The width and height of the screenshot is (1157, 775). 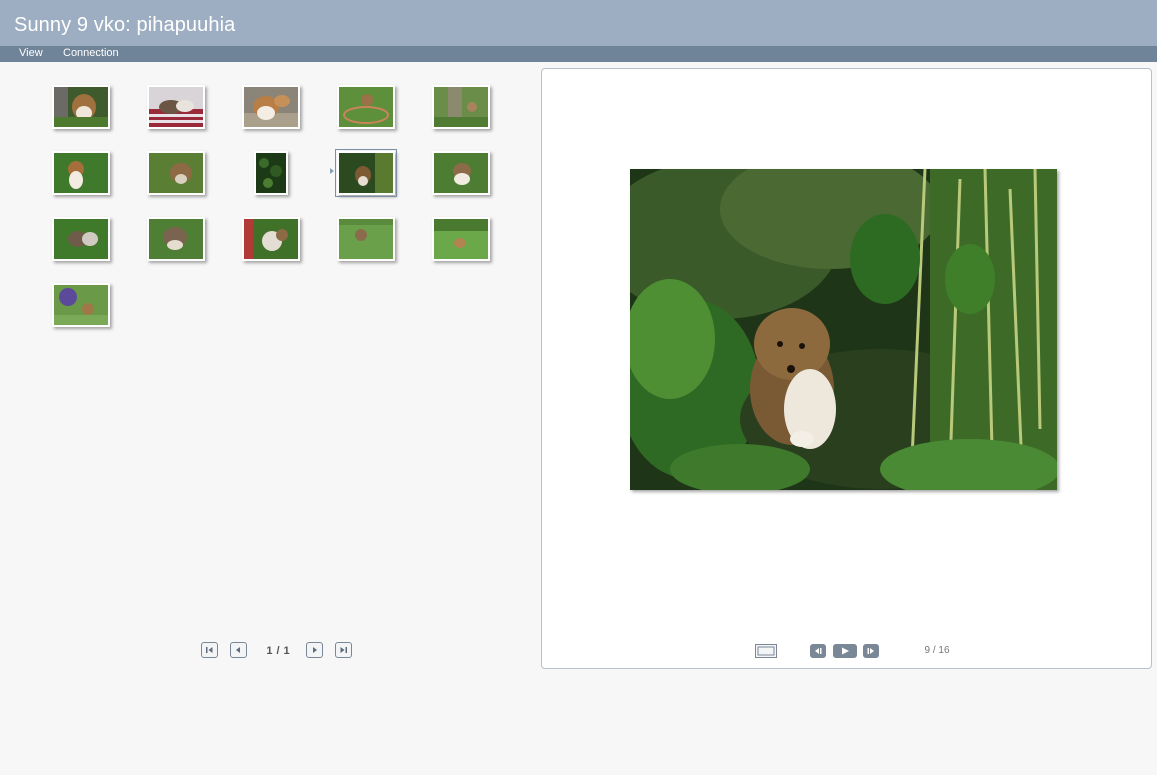 What do you see at coordinates (286, 651) in the screenshot?
I see `total-pages: 1` at bounding box center [286, 651].